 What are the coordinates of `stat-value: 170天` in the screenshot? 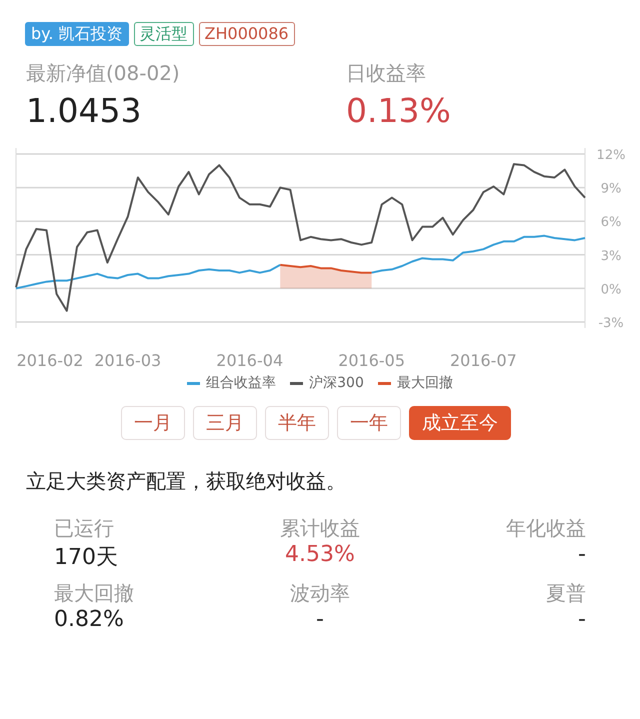 It's located at (86, 558).